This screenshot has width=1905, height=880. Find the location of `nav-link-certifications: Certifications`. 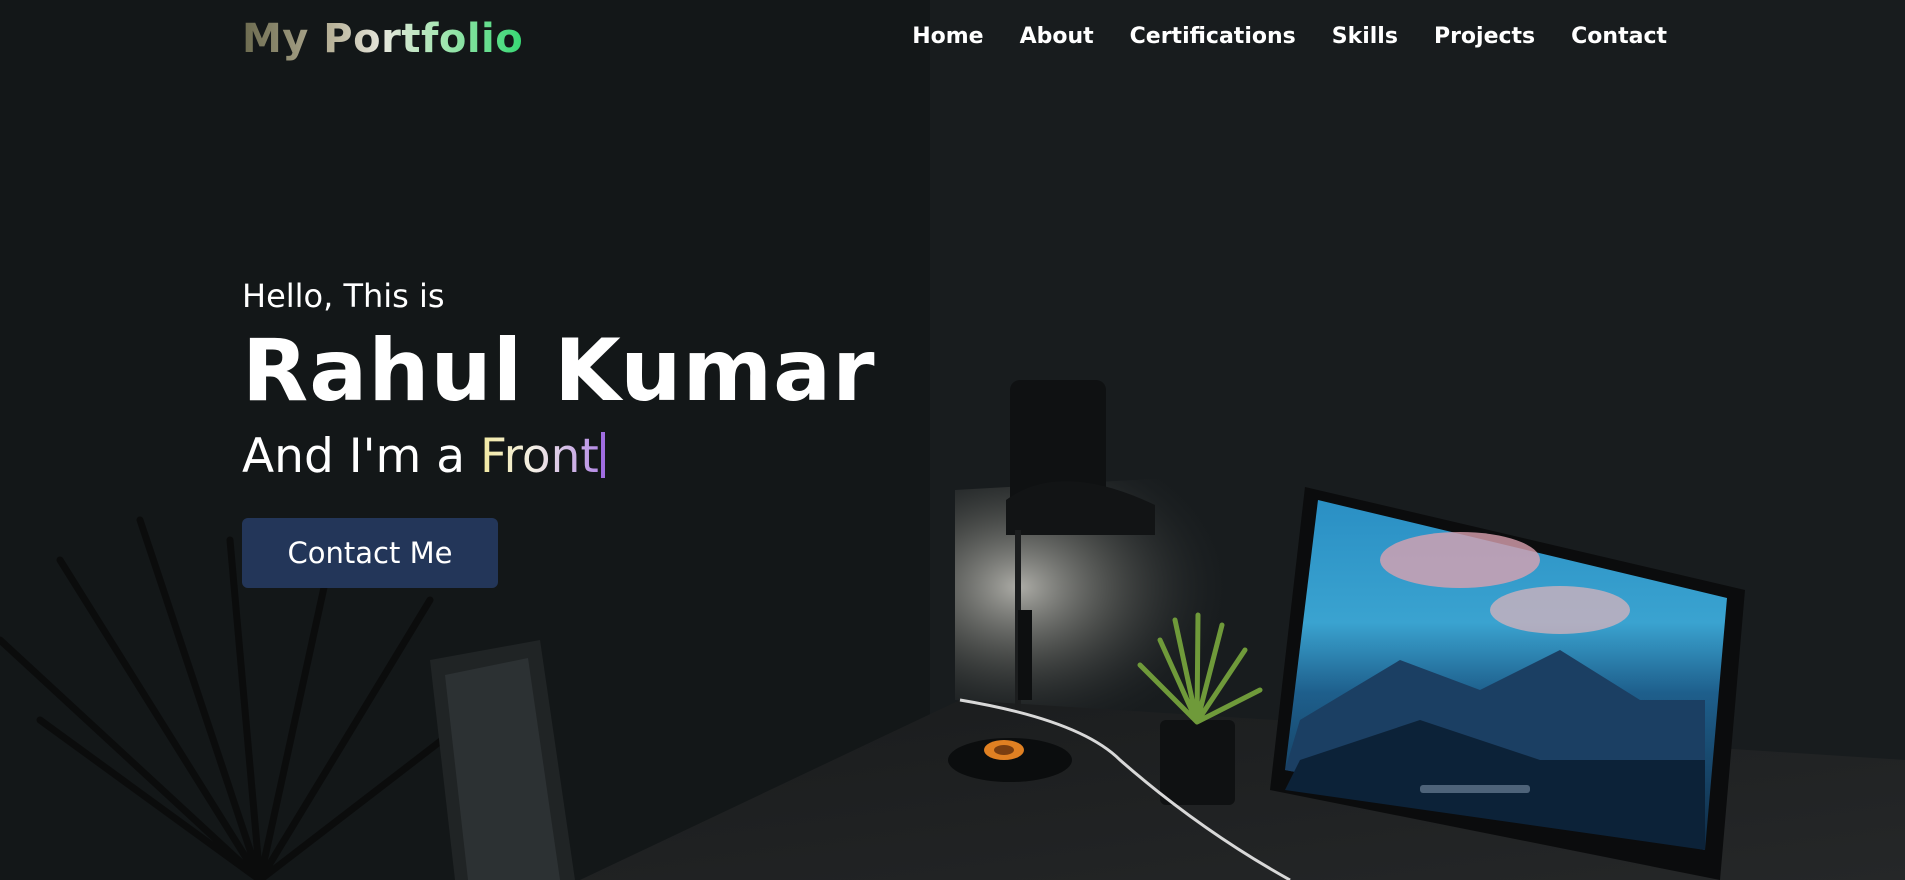

nav-link-certifications: Certifications is located at coordinates (1213, 36).